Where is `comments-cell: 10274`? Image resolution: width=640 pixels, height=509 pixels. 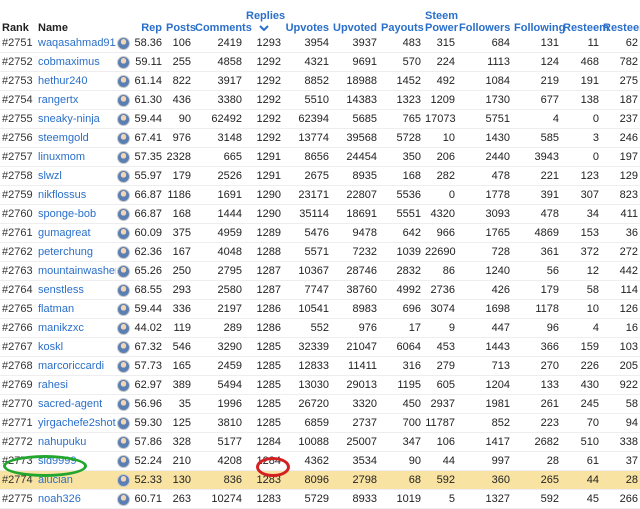 comments-cell: 10274 is located at coordinates (218, 499).